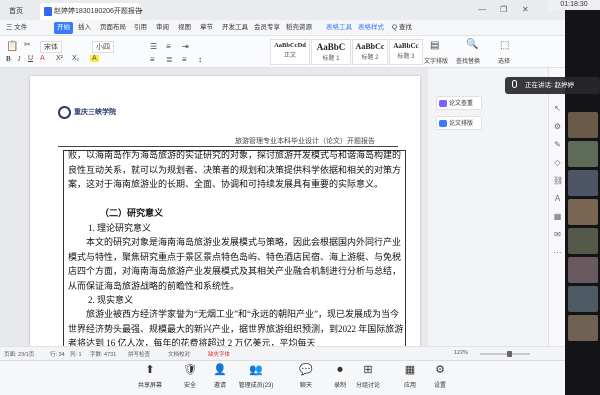 The width and height of the screenshot is (600, 395). I want to click on paste-icon: 📋, so click(12, 46).